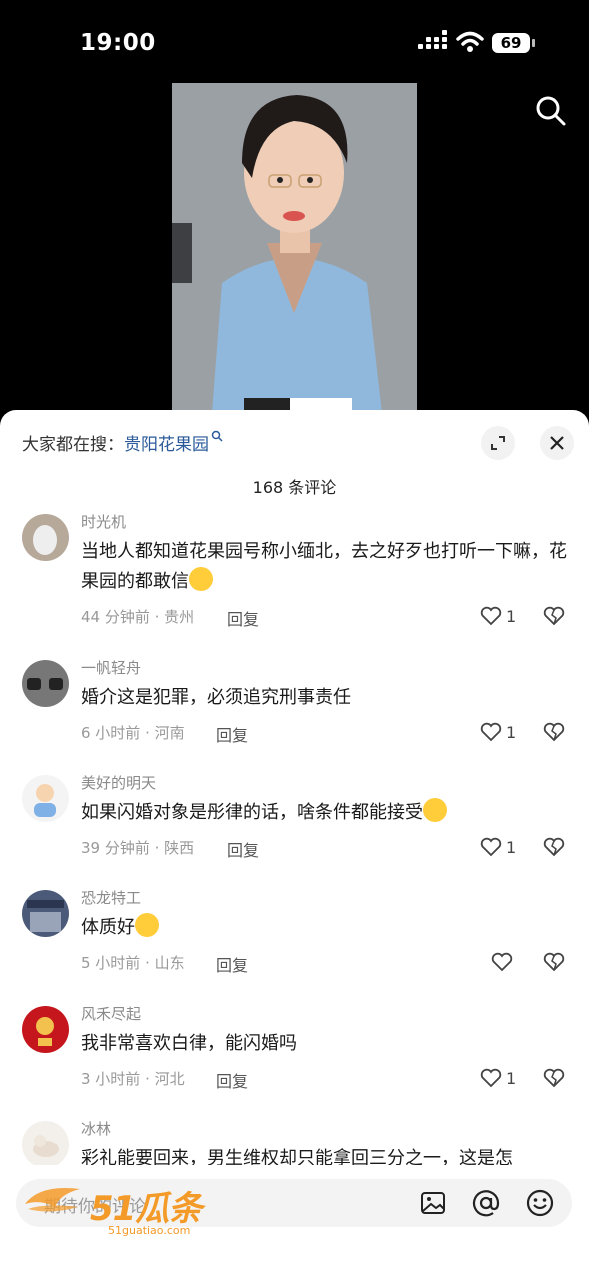 This screenshot has height=1280, width=589. Describe the element at coordinates (470, 41) in the screenshot. I see `wifi-icon` at that location.